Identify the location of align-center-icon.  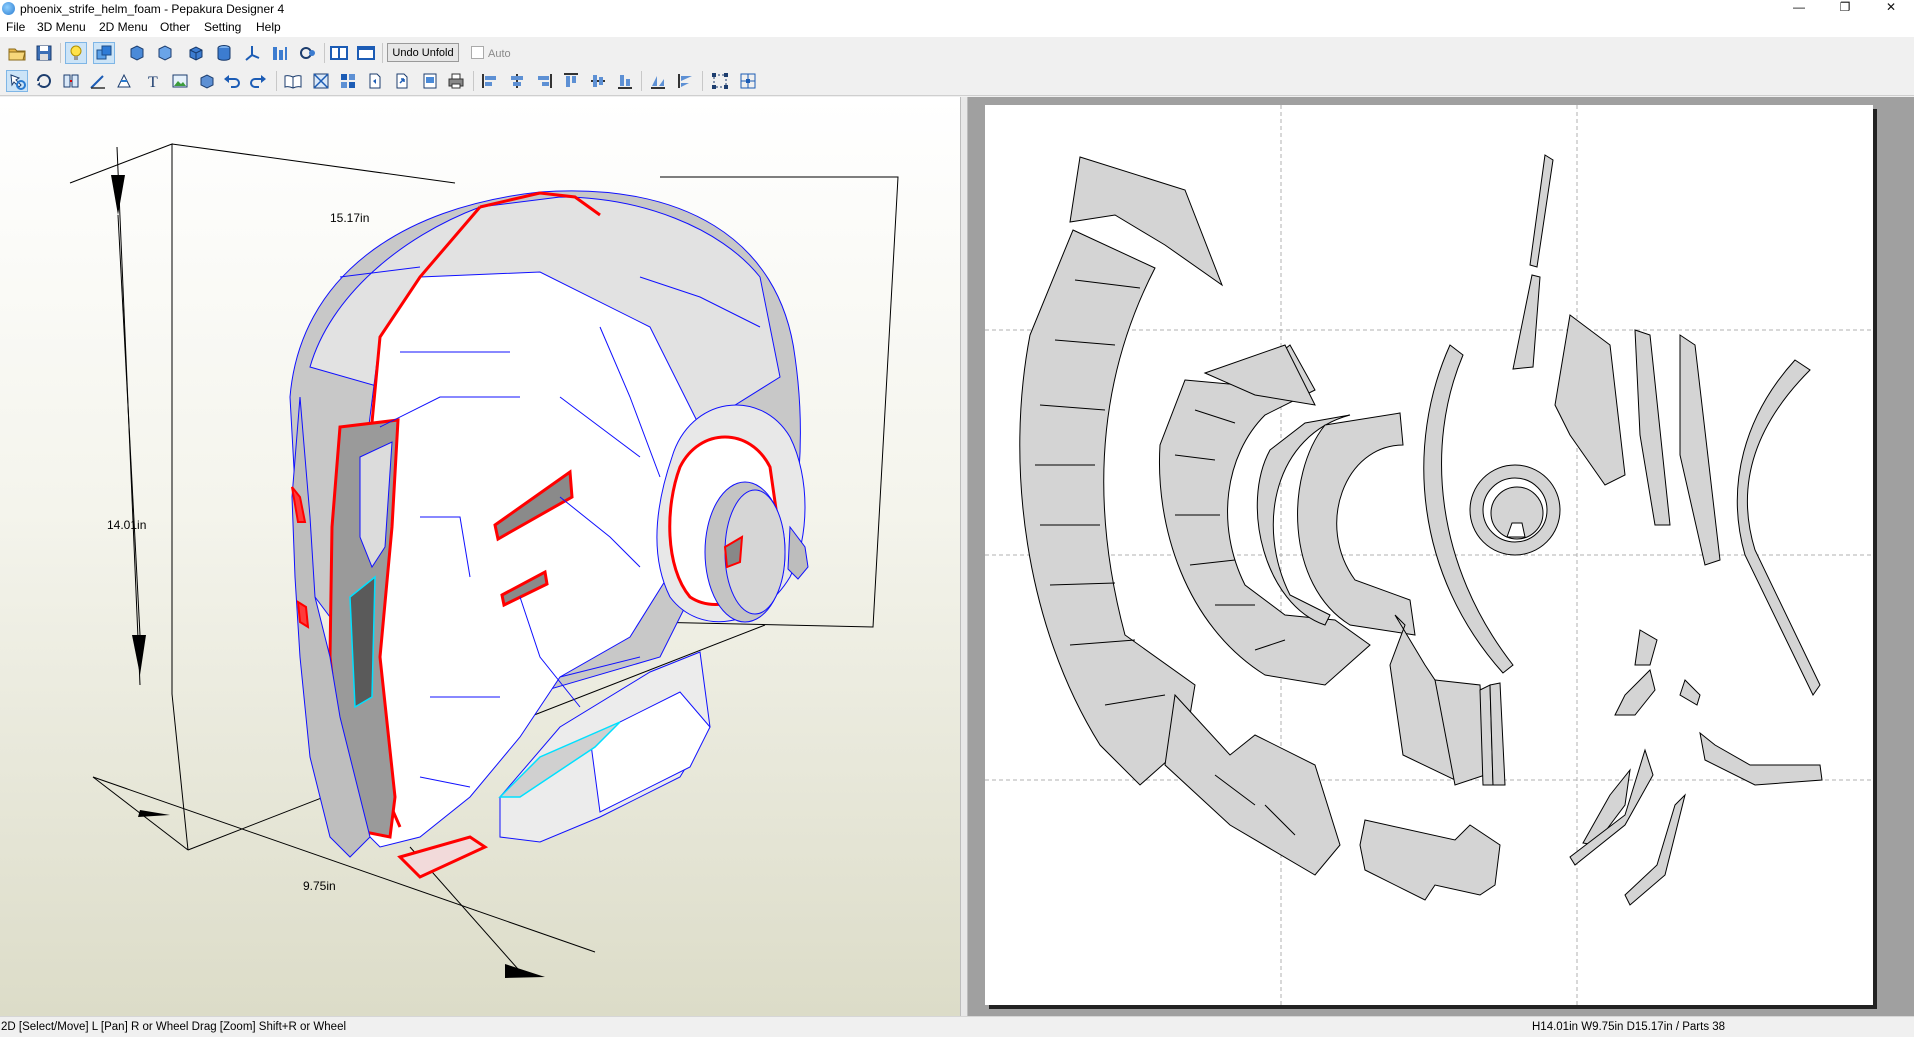
(517, 81).